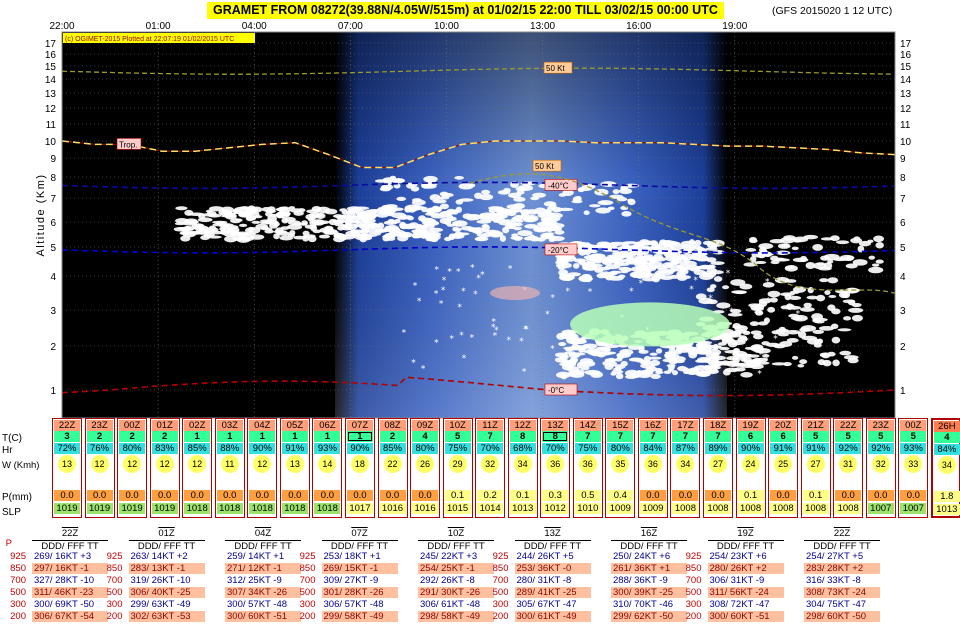 The image size is (960, 640). Describe the element at coordinates (750, 436) in the screenshot. I see `temperature-value: 6` at that location.